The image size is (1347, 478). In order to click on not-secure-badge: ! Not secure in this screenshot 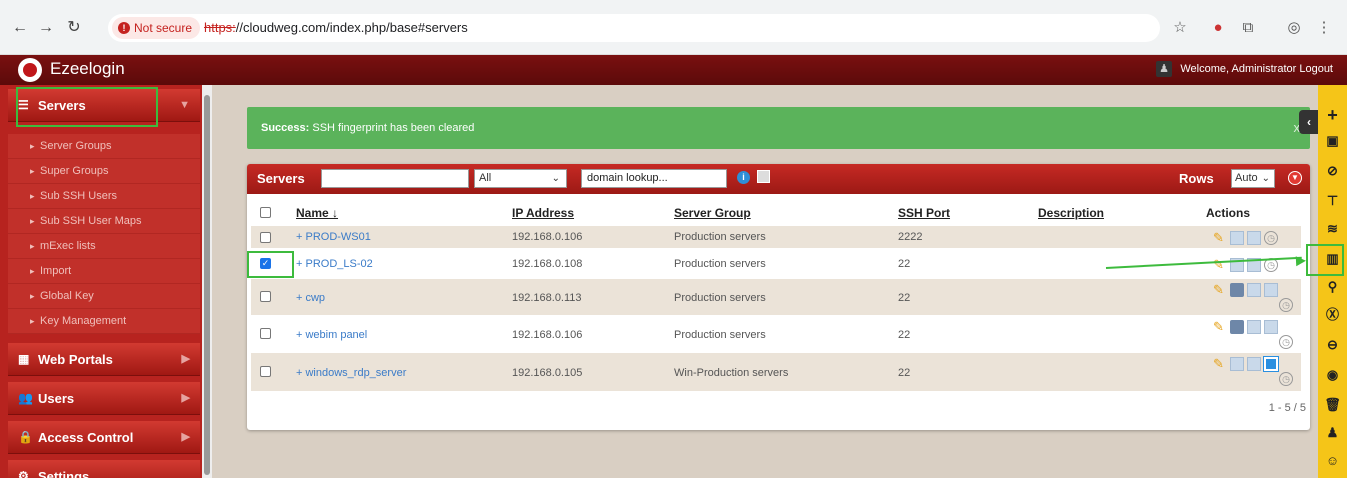, I will do `click(156, 28)`.